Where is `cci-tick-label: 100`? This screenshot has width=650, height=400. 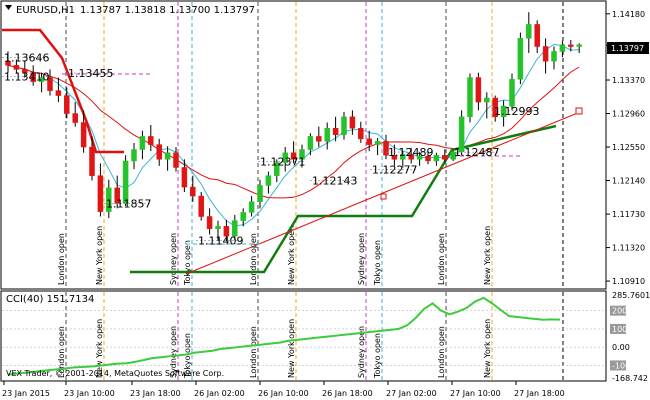
cci-tick-label: 100 is located at coordinates (619, 329).